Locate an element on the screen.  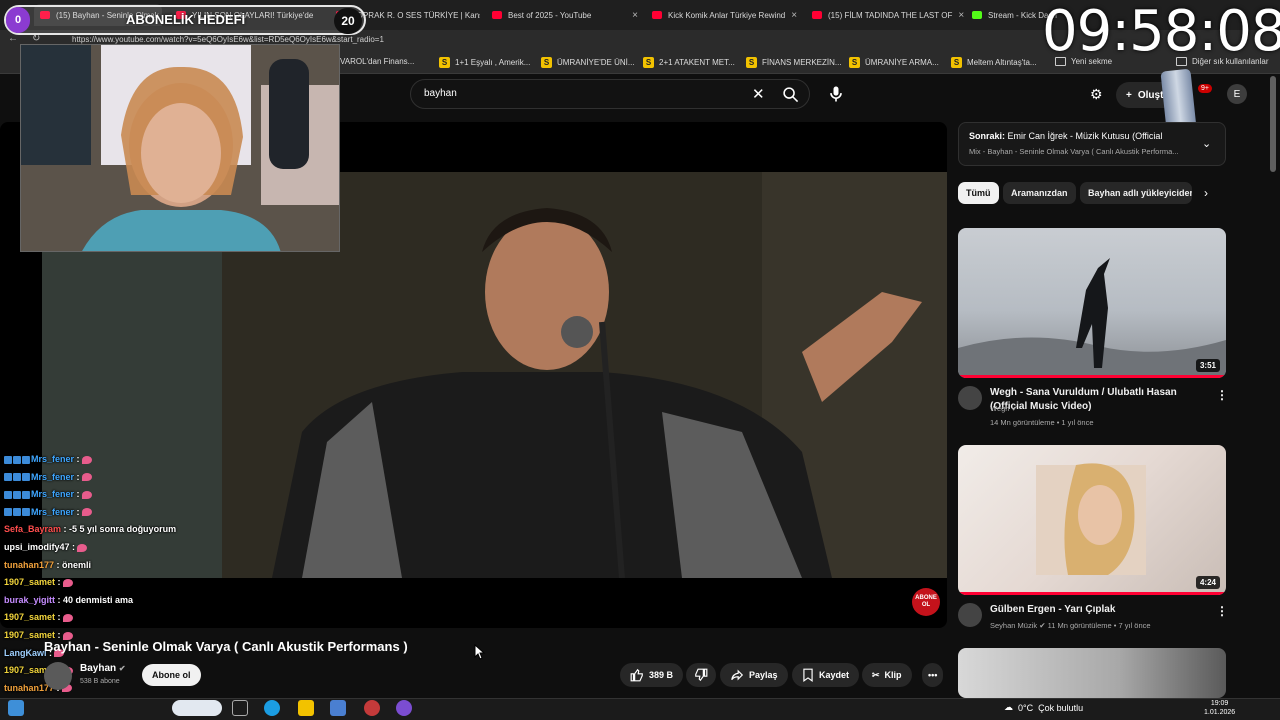
recommendation-channel-name: Wegh is located at coordinates (1000, 408).